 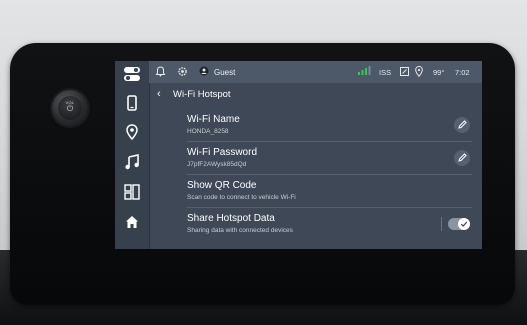 I want to click on setting-title: Wi-Fi Password, so click(x=222, y=152).